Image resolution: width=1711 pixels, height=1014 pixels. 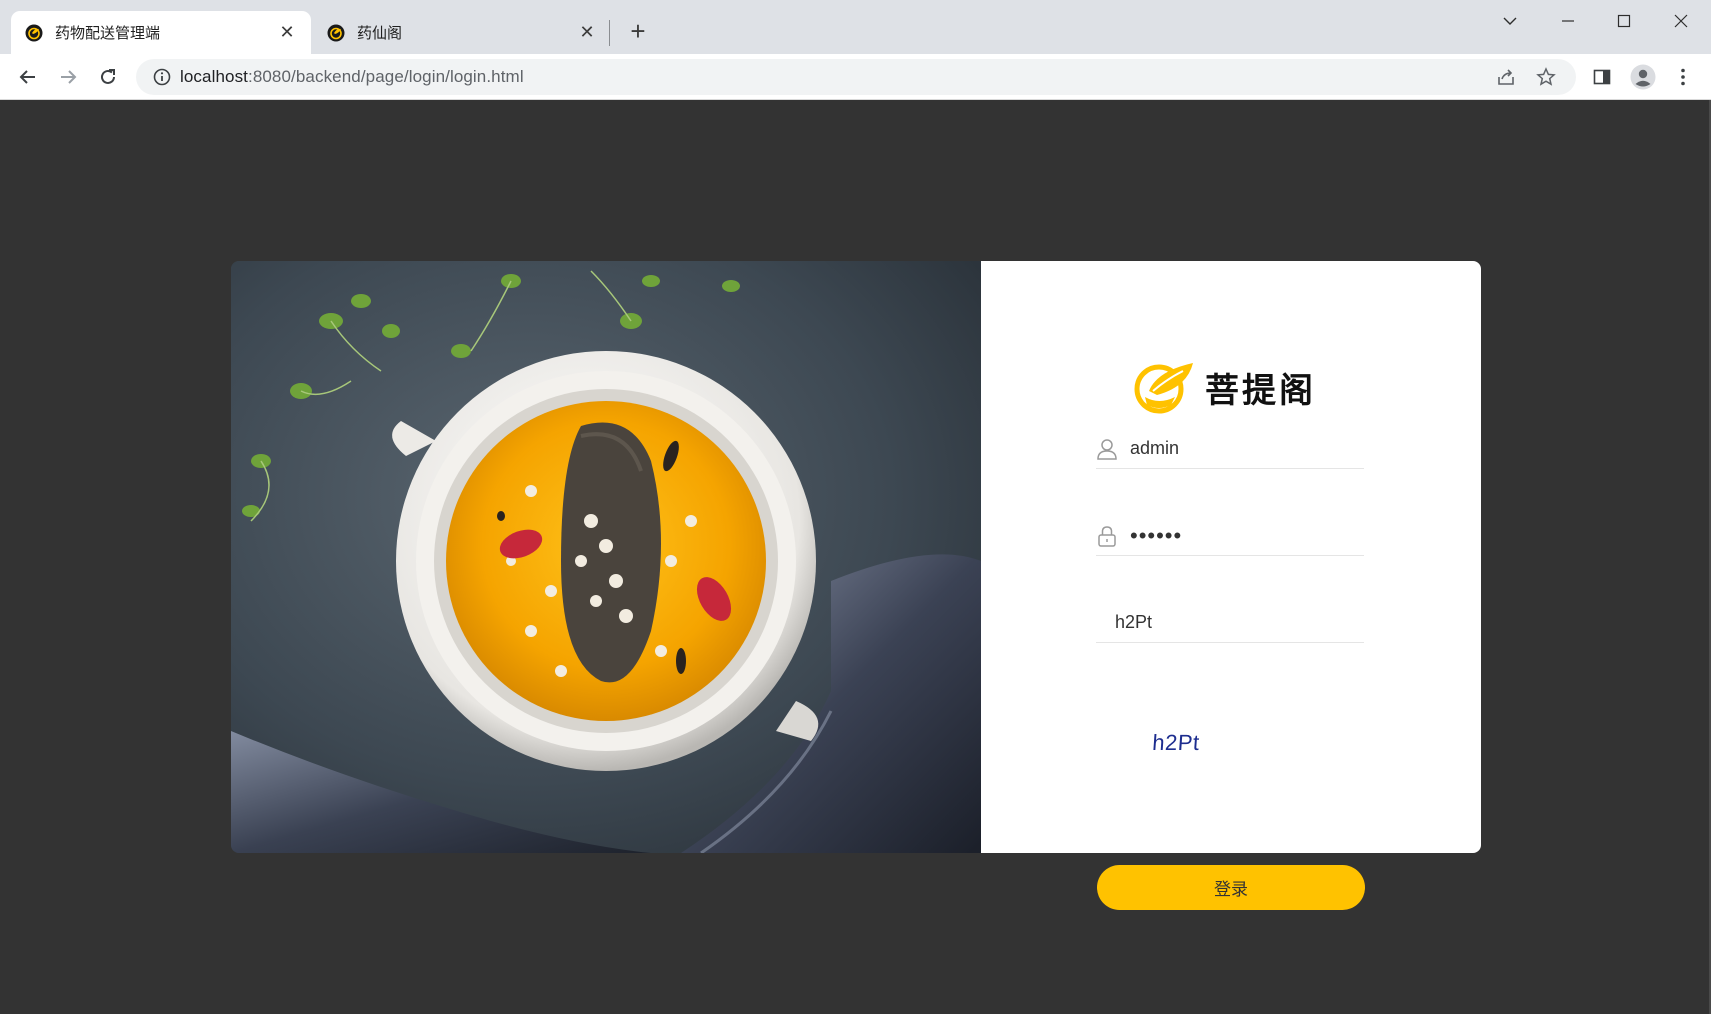 What do you see at coordinates (1510, 21) in the screenshot?
I see `tab-search-chevron-icon` at bounding box center [1510, 21].